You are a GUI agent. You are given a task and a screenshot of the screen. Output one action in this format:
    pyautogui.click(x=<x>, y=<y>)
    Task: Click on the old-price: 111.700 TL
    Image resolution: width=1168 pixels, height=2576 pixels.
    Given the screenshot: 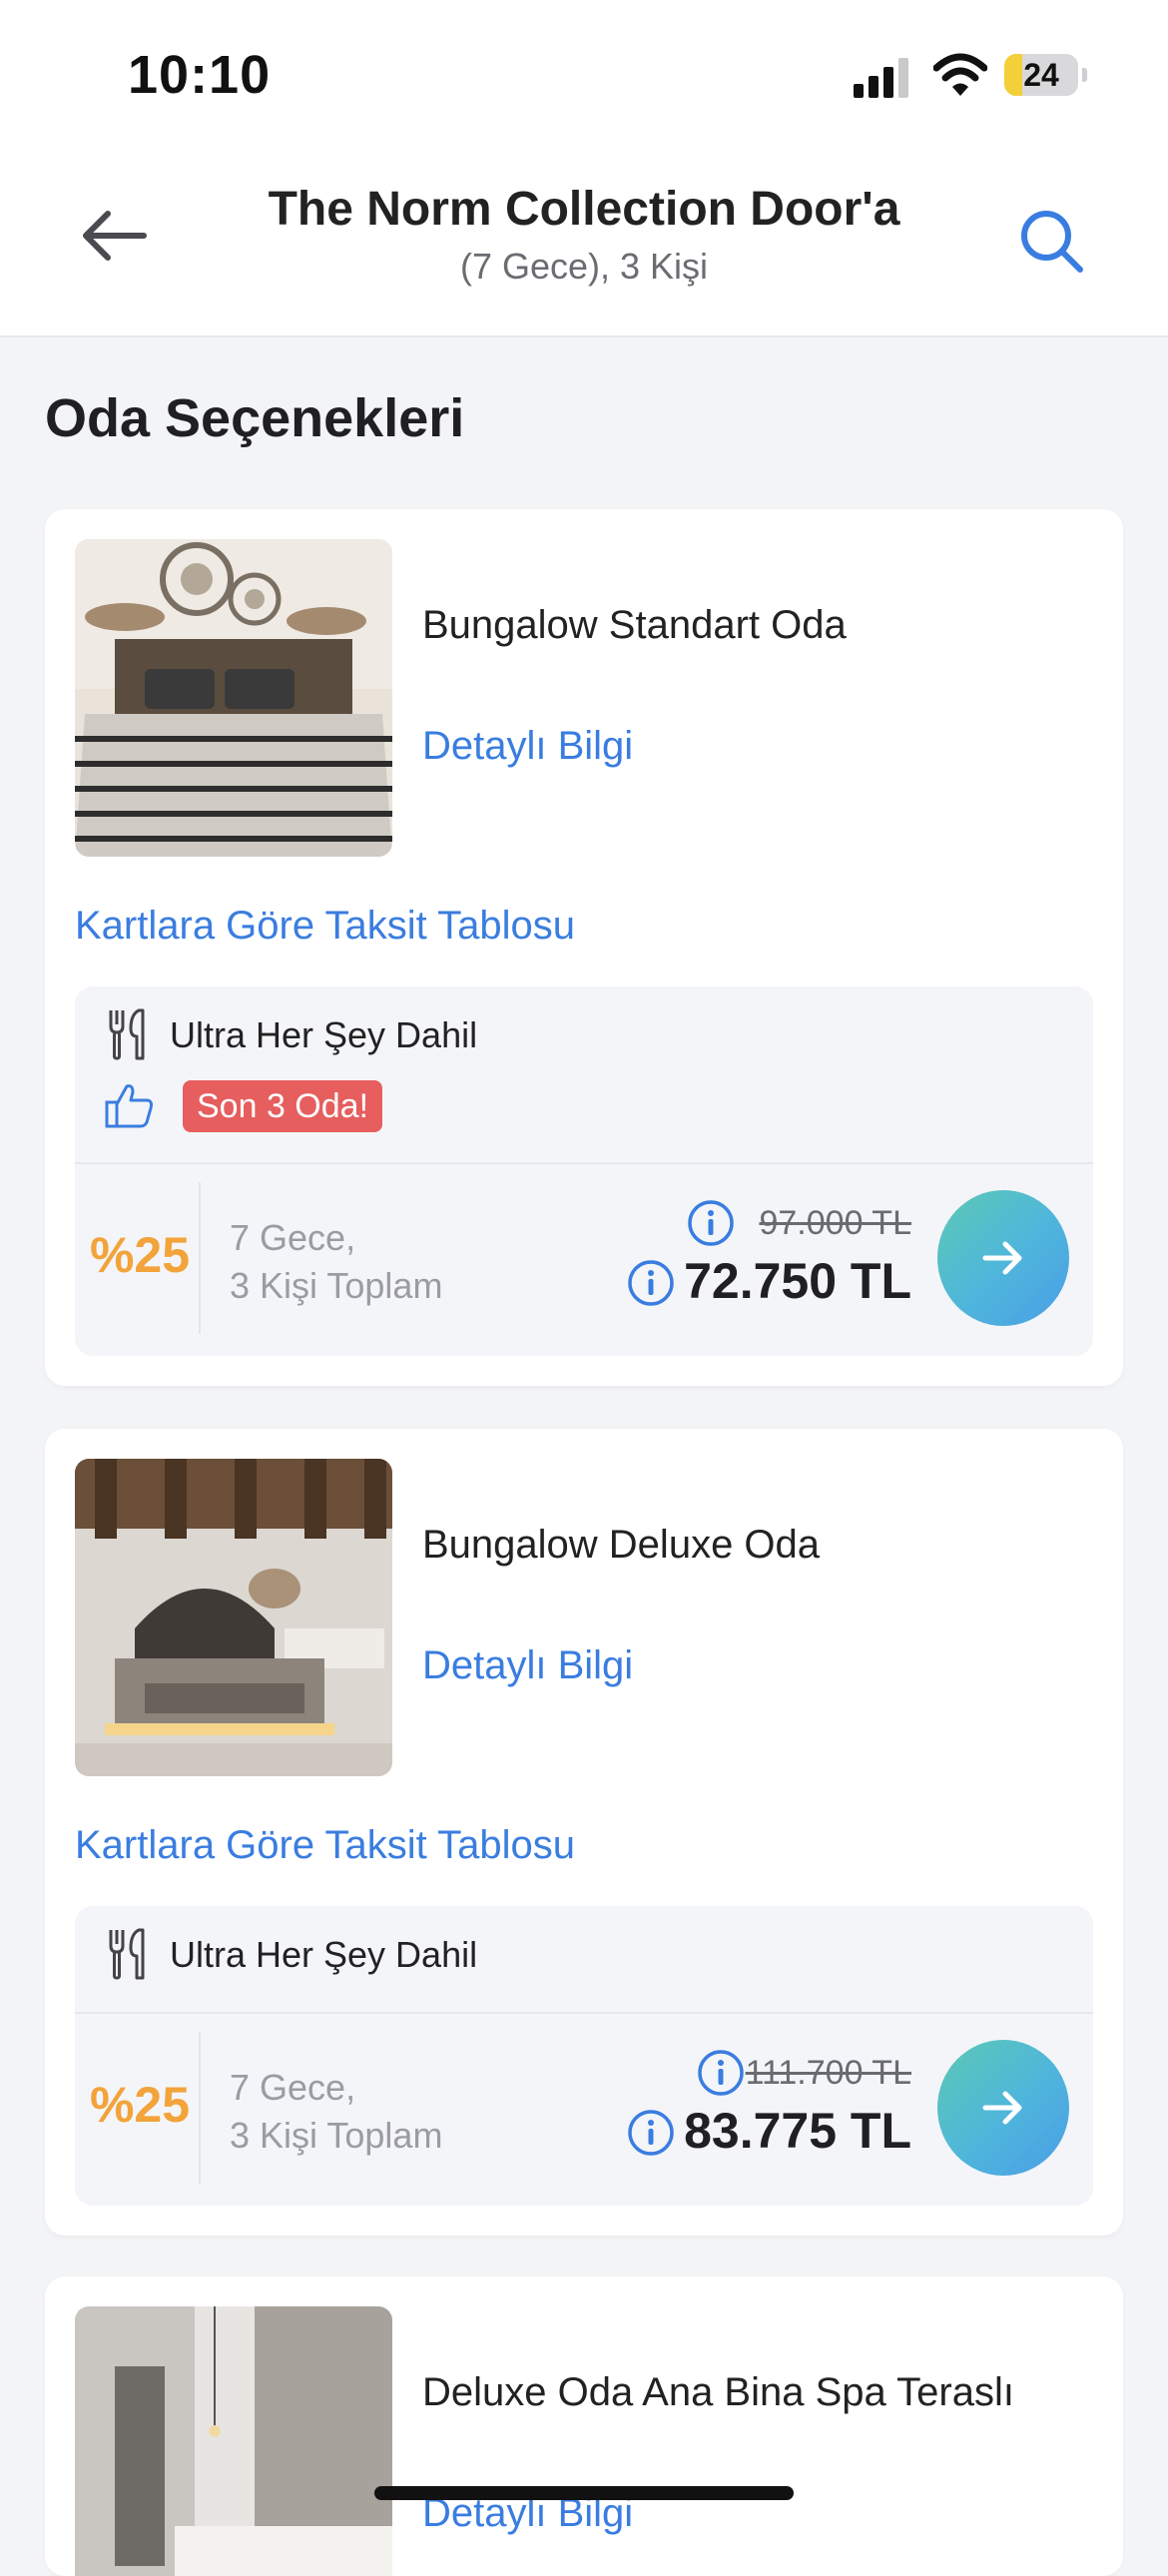 What is the action you would take?
    pyautogui.click(x=828, y=2073)
    